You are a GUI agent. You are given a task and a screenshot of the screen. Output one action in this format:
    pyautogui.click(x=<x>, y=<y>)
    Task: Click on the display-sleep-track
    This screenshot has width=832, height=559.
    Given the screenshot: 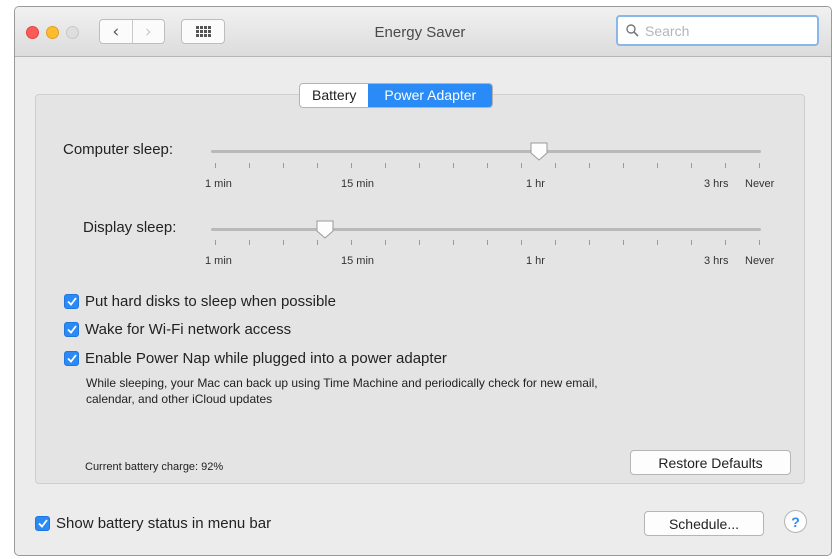 What is the action you would take?
    pyautogui.click(x=486, y=229)
    